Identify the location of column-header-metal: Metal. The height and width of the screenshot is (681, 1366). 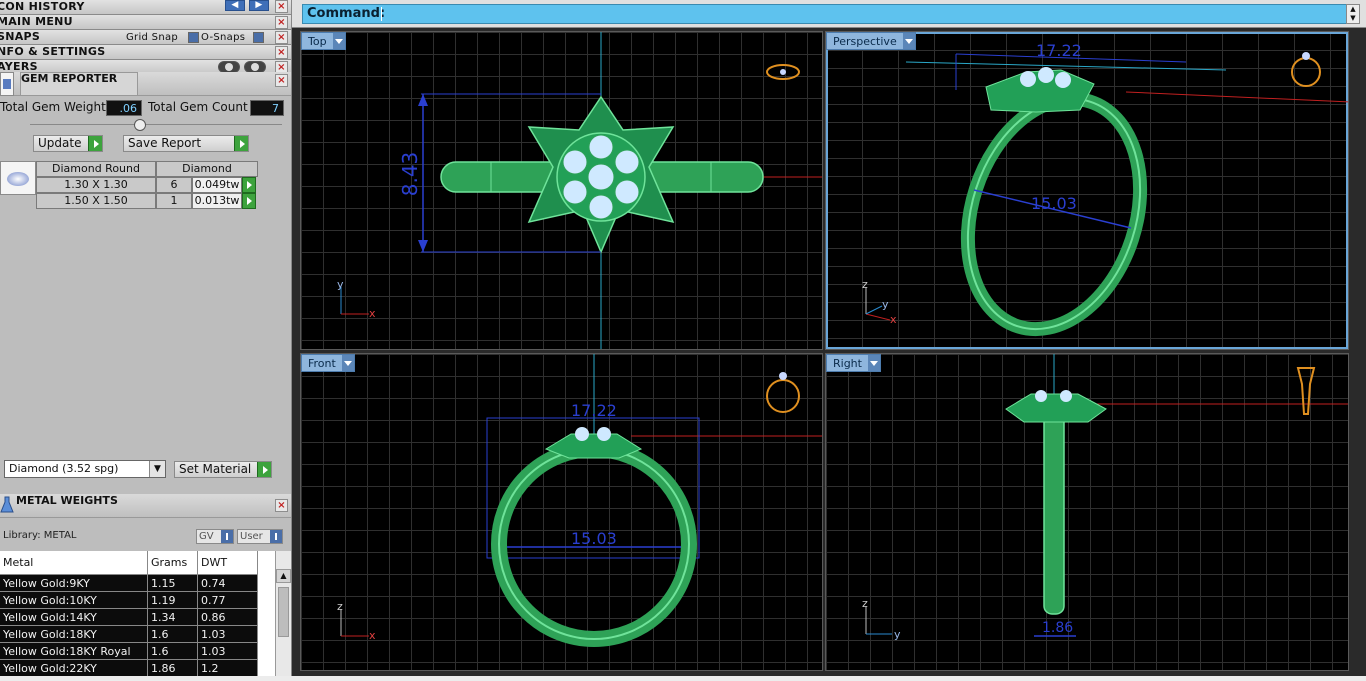
(74, 563).